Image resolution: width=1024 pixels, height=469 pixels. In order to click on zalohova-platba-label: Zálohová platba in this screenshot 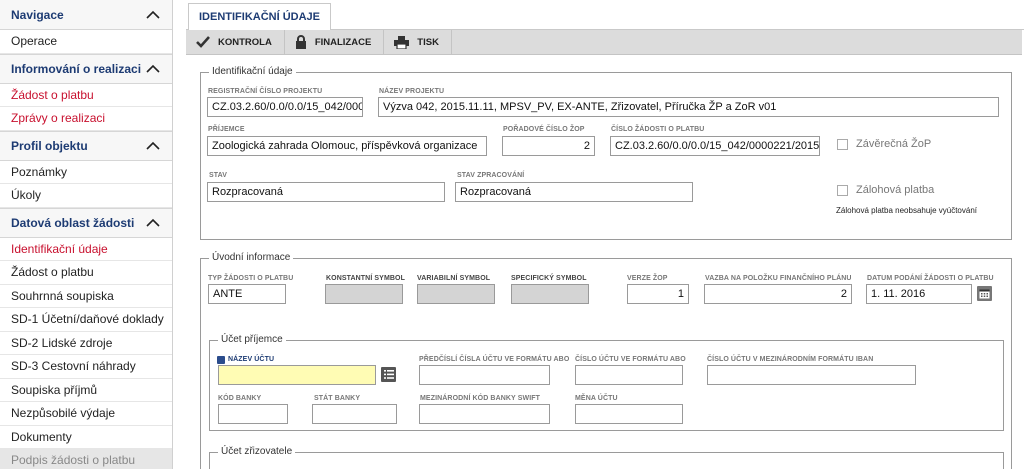, I will do `click(895, 190)`.